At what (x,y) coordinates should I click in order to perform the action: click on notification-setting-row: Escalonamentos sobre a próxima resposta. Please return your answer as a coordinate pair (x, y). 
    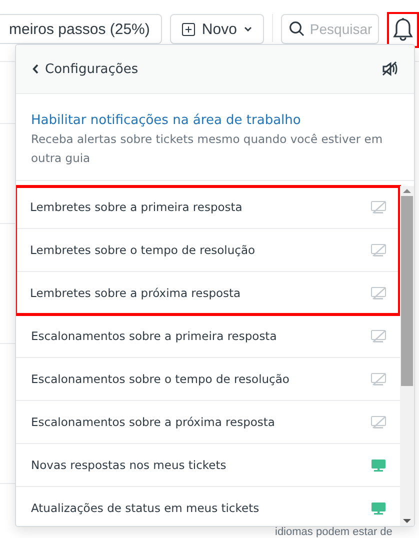
    Looking at the image, I should click on (208, 422).